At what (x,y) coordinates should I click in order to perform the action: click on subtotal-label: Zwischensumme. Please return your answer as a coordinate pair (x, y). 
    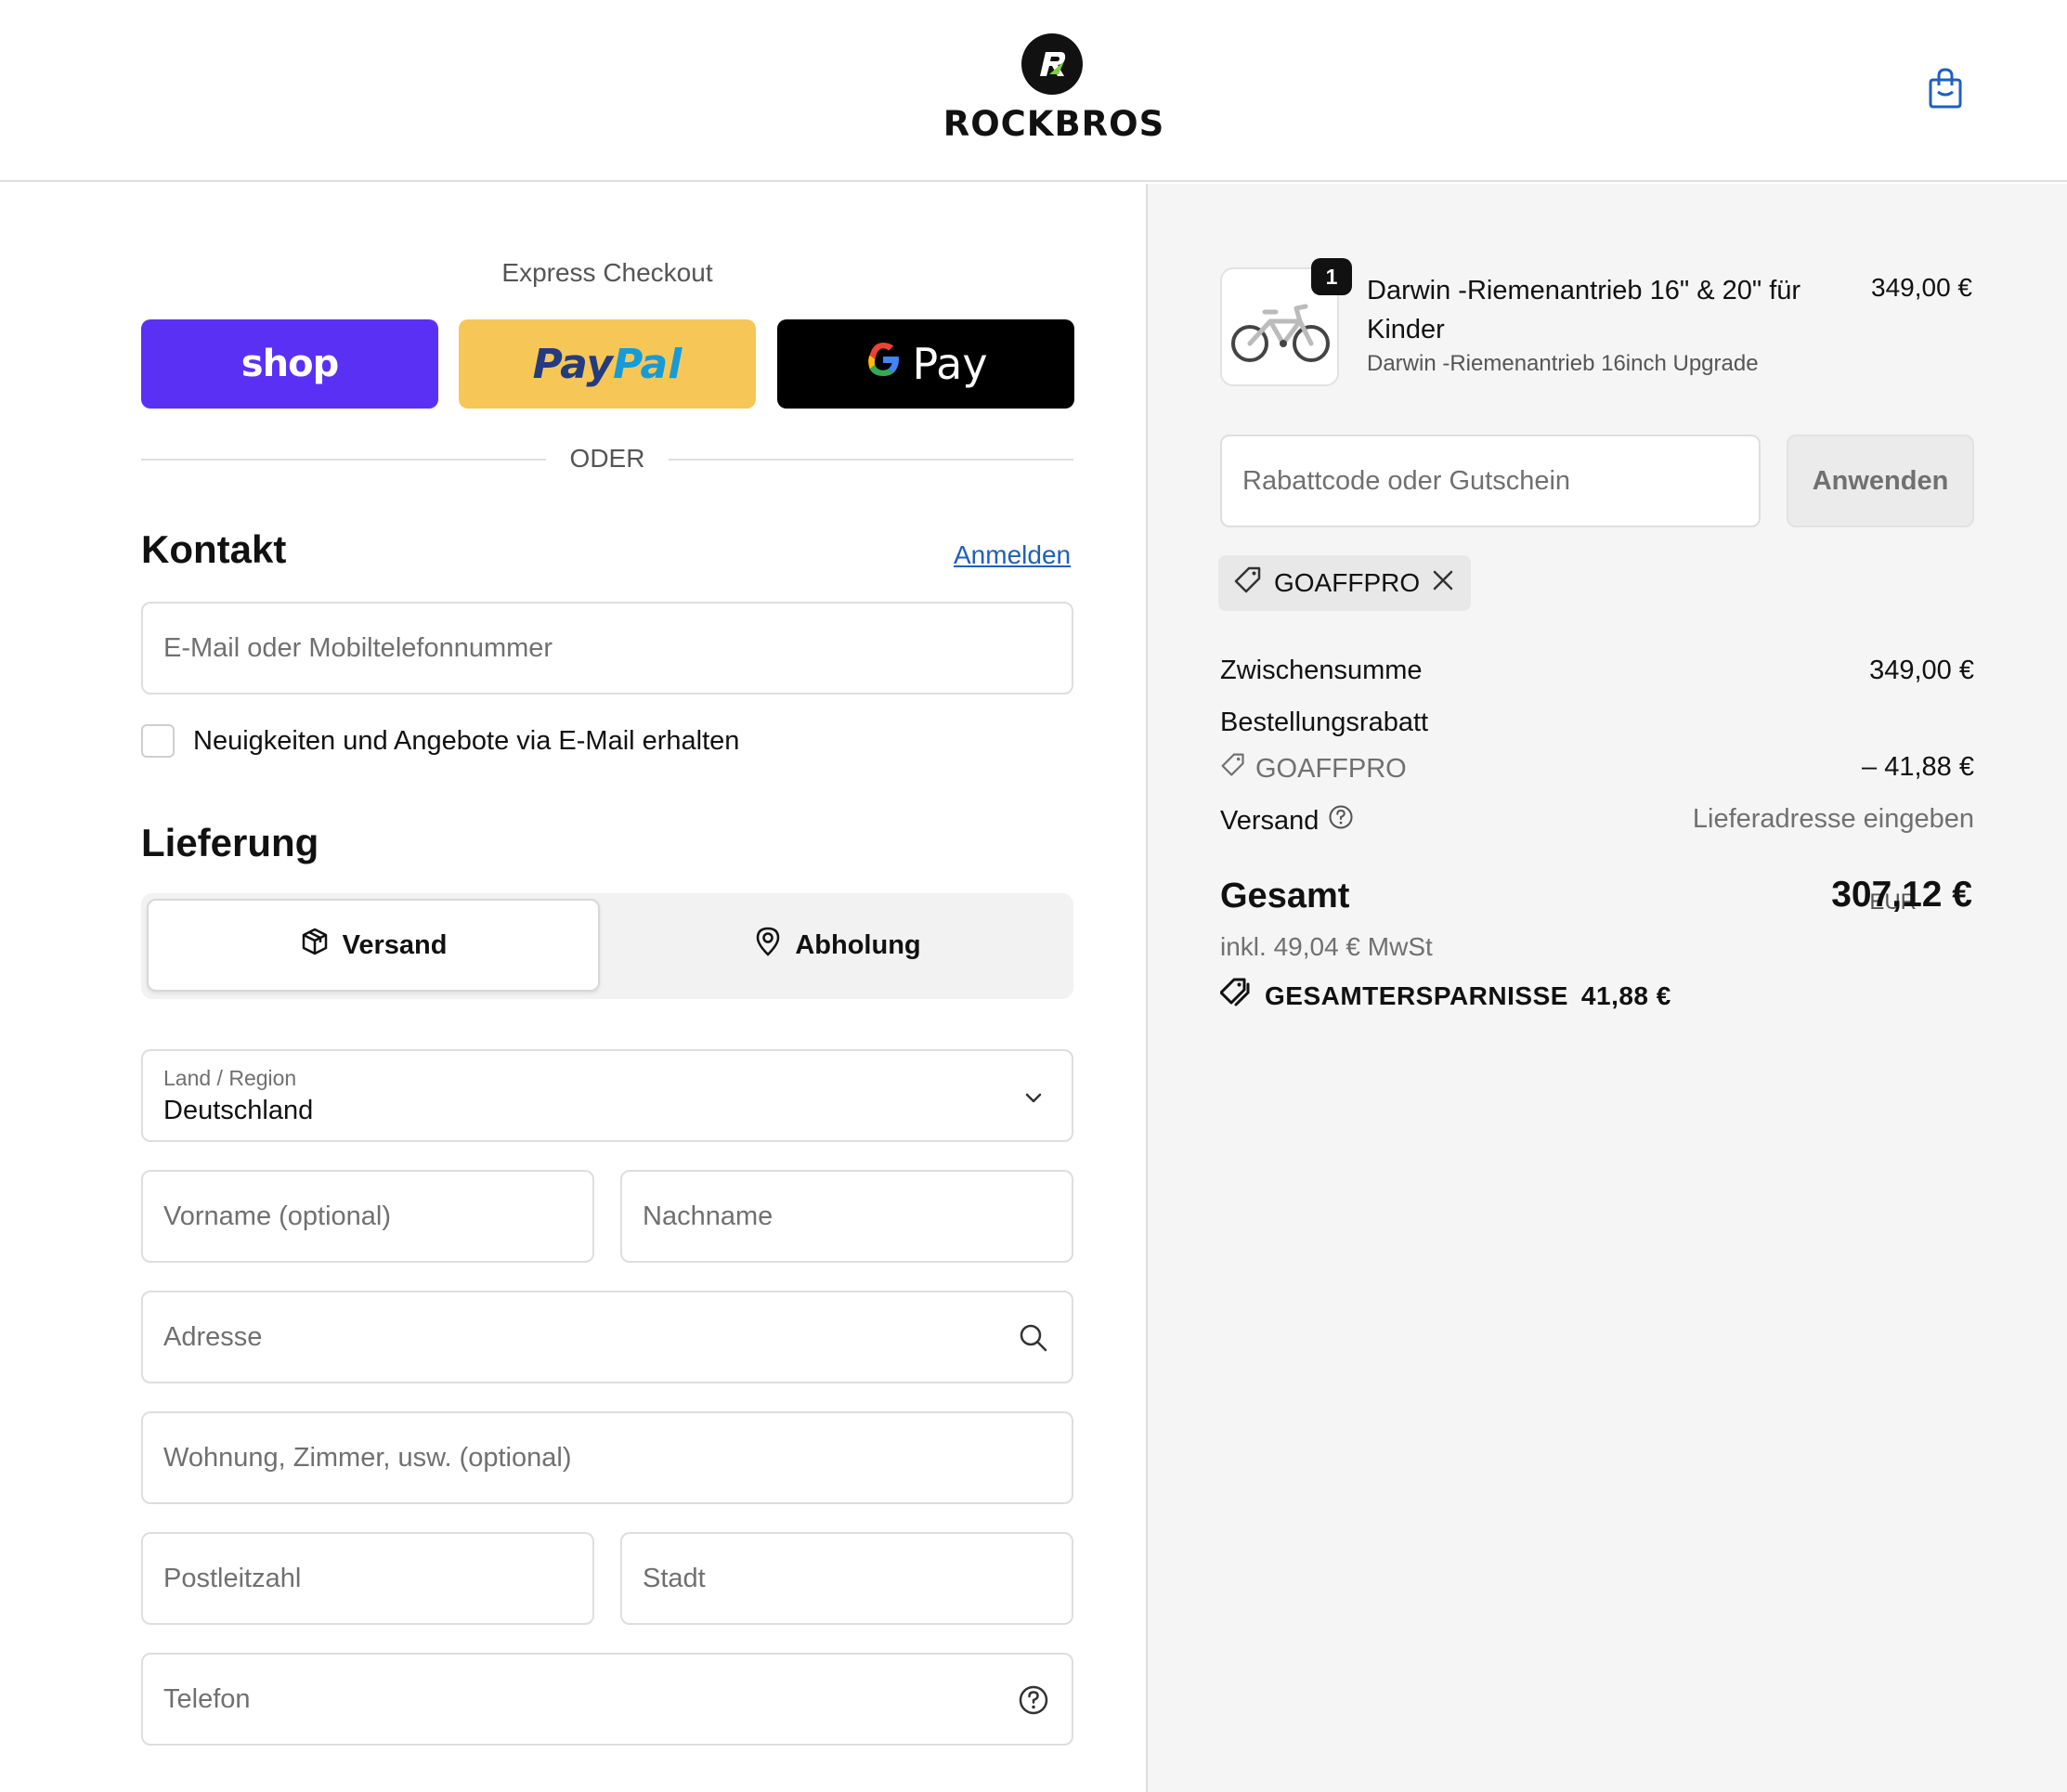
    Looking at the image, I should click on (1321, 670).